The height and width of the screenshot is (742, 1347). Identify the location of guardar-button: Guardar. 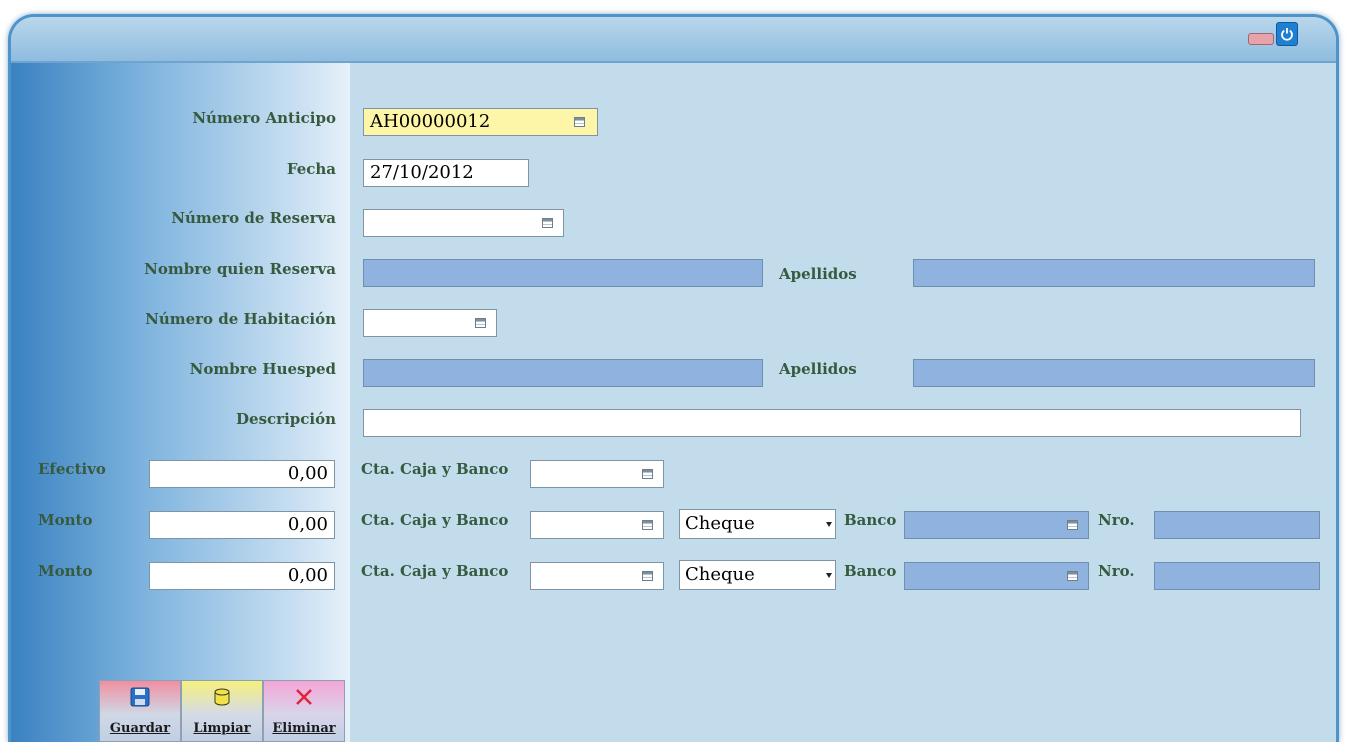
(140, 711).